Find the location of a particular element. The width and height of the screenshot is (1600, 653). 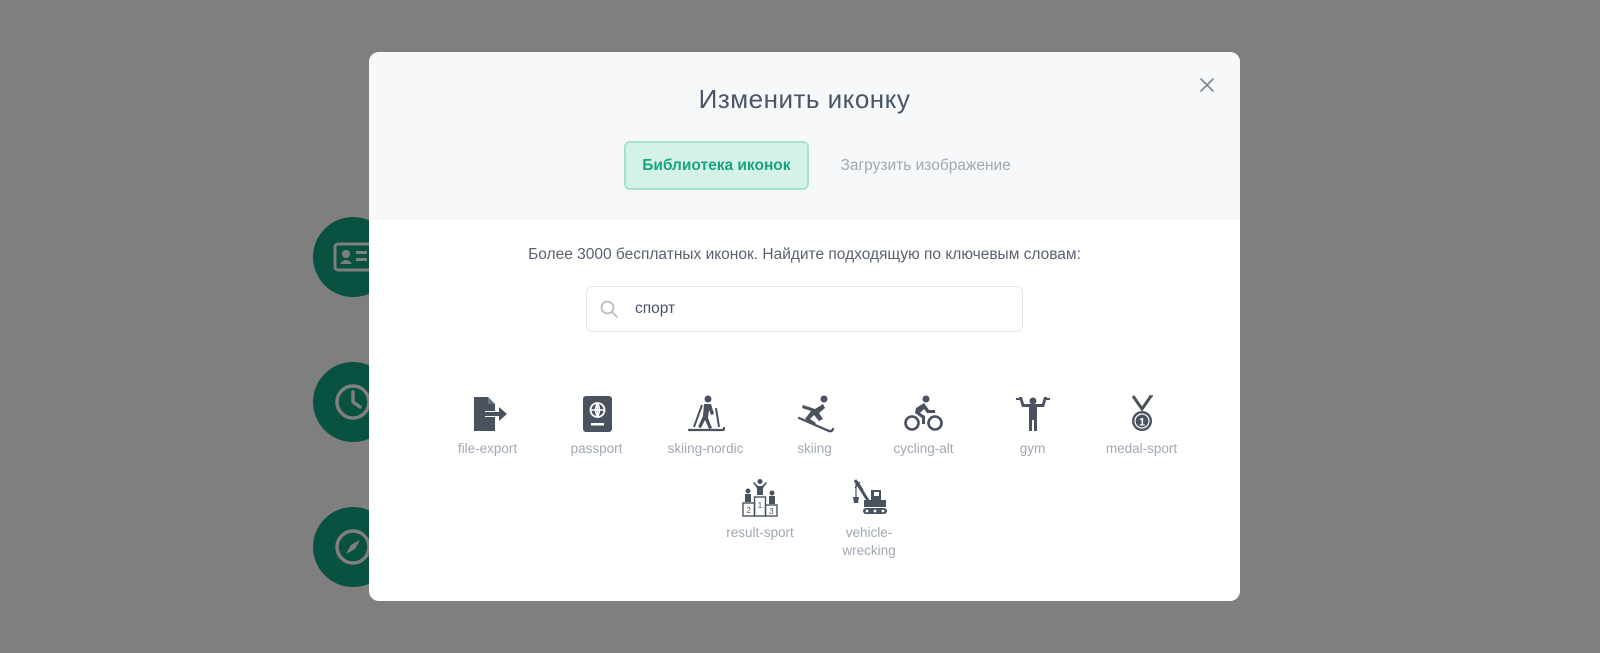

tab-label: Загрузить изображение is located at coordinates (925, 165).